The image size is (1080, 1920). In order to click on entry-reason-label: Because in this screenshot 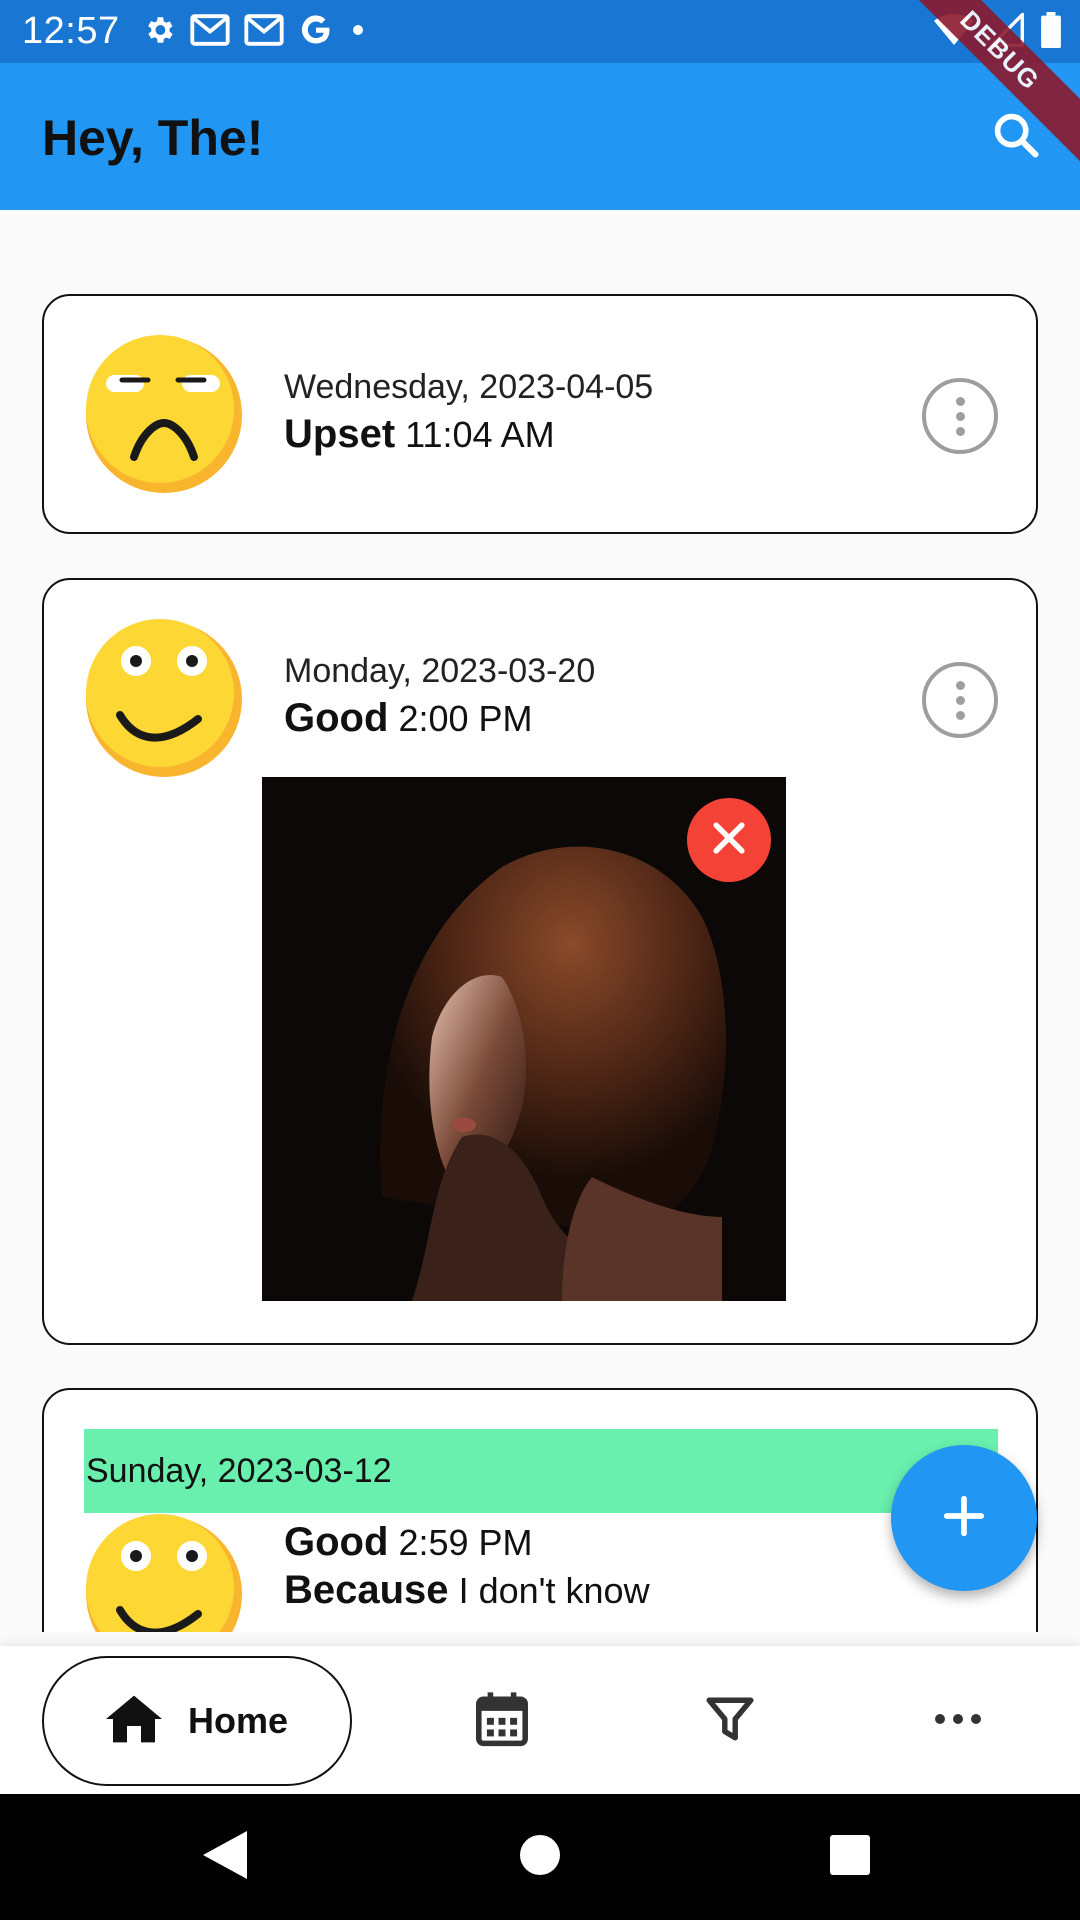, I will do `click(366, 1590)`.